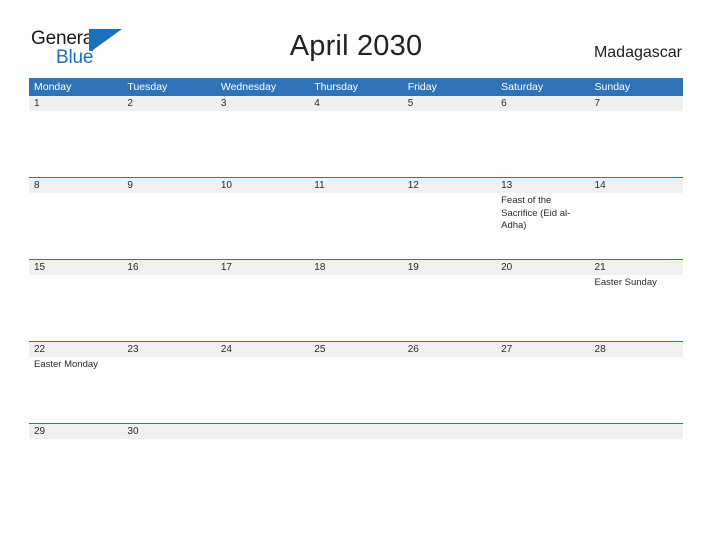  What do you see at coordinates (262, 185) in the screenshot?
I see `day-number: 10` at bounding box center [262, 185].